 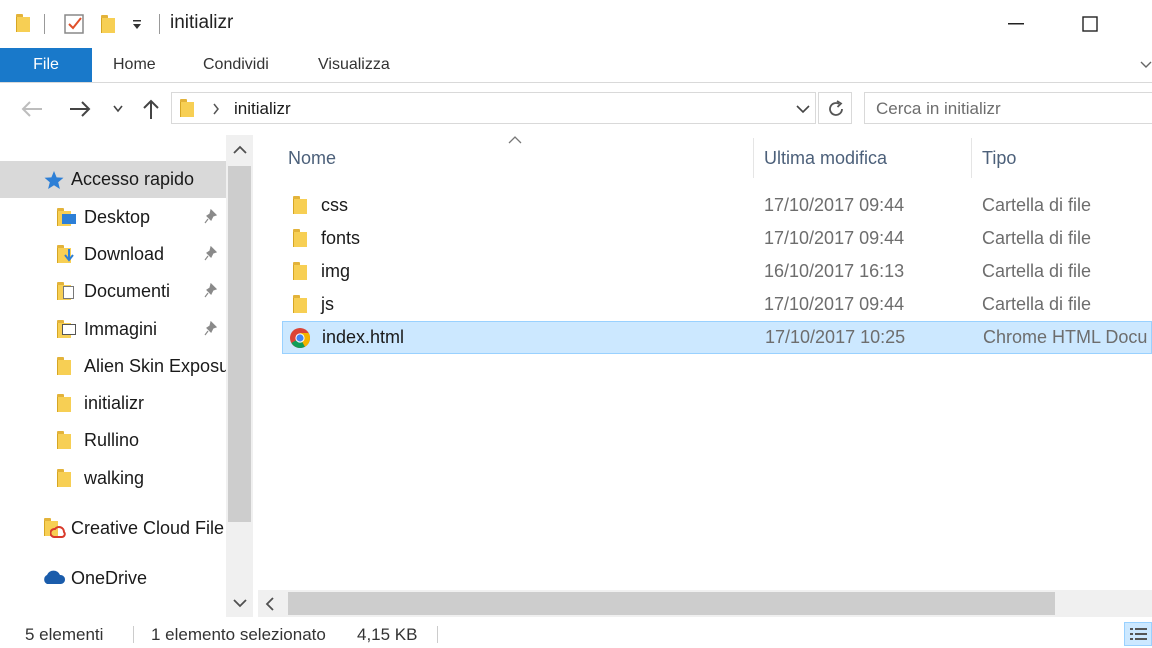 What do you see at coordinates (515, 140) in the screenshot?
I see `sort-ascending-icon` at bounding box center [515, 140].